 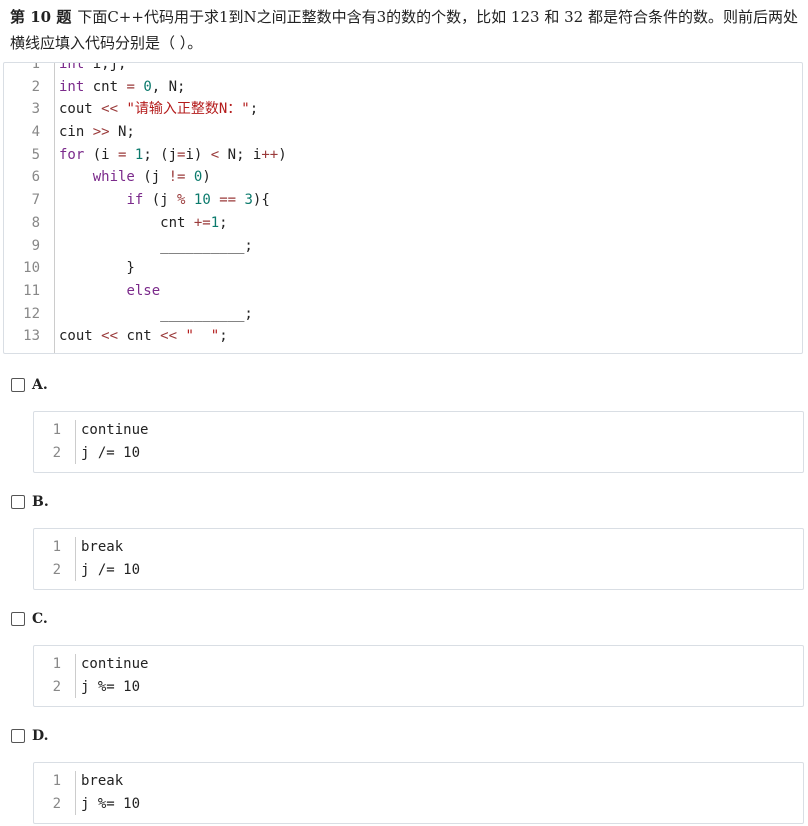 I want to click on code-text: cout << "请输入正整数N：";, so click(x=159, y=109).